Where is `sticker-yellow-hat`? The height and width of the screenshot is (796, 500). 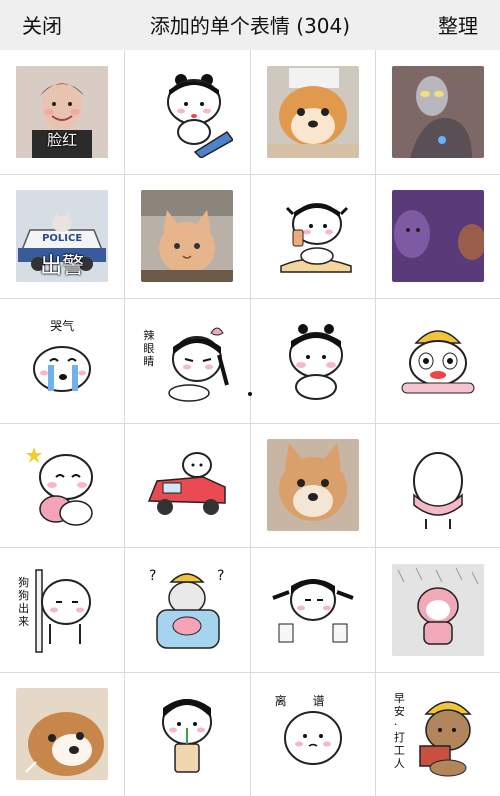
sticker-yellow-hat is located at coordinates (437, 361).